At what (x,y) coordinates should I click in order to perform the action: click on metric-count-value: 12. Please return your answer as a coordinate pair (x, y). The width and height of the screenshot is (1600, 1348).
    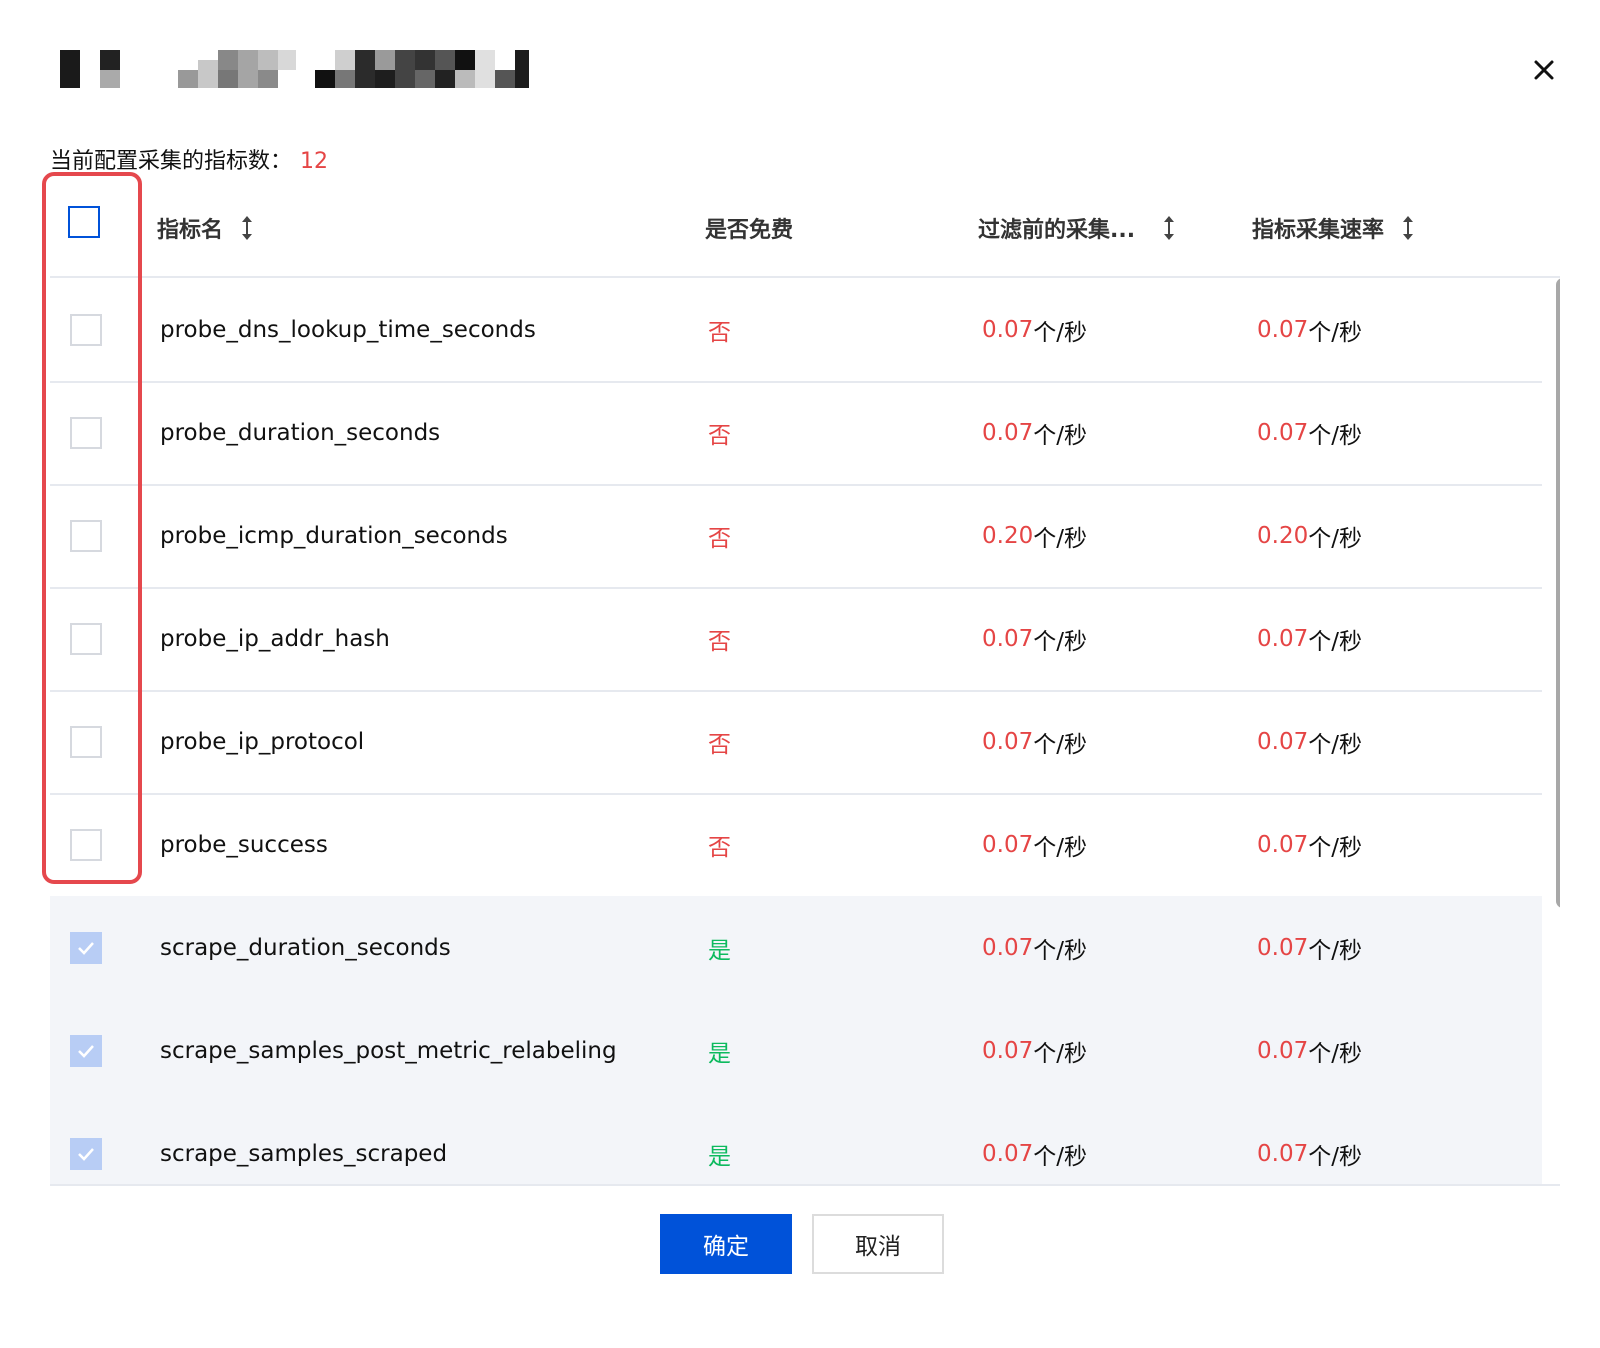
    Looking at the image, I should click on (314, 161).